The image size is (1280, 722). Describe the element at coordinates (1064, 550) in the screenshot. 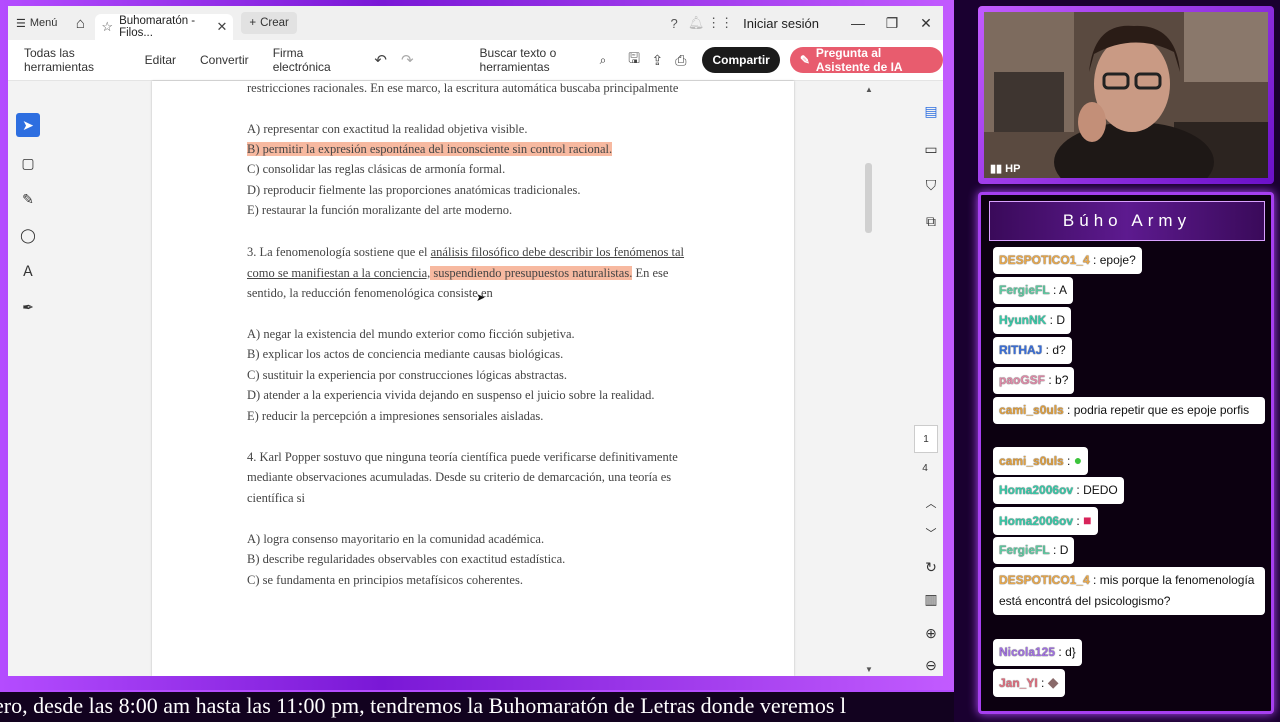

I see `chat-text: D` at that location.